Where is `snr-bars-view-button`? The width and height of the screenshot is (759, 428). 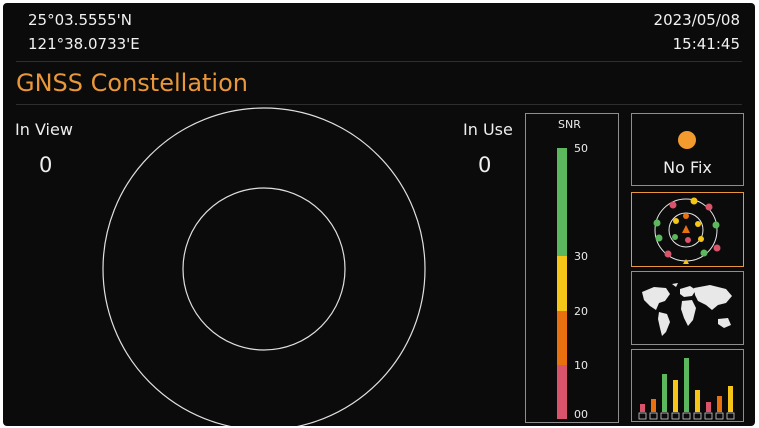 snr-bars-view-button is located at coordinates (687, 385).